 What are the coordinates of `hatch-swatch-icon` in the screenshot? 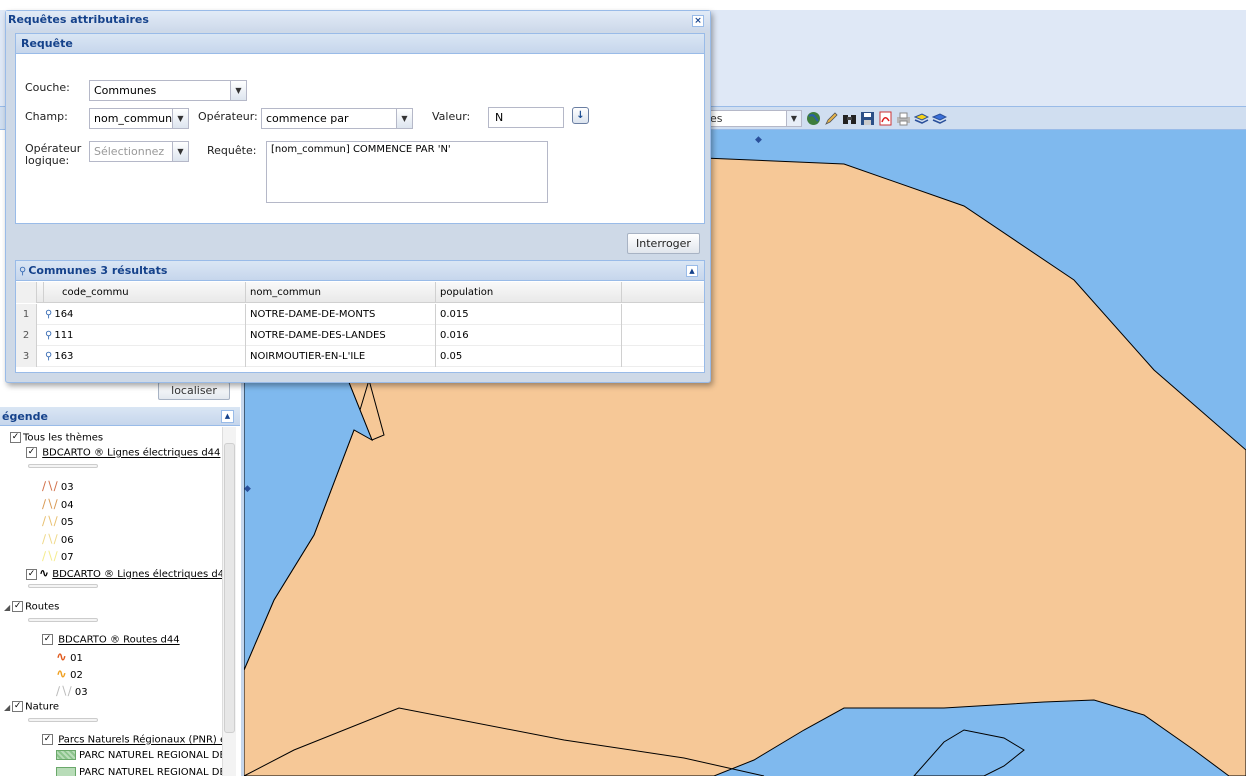 It's located at (66, 755).